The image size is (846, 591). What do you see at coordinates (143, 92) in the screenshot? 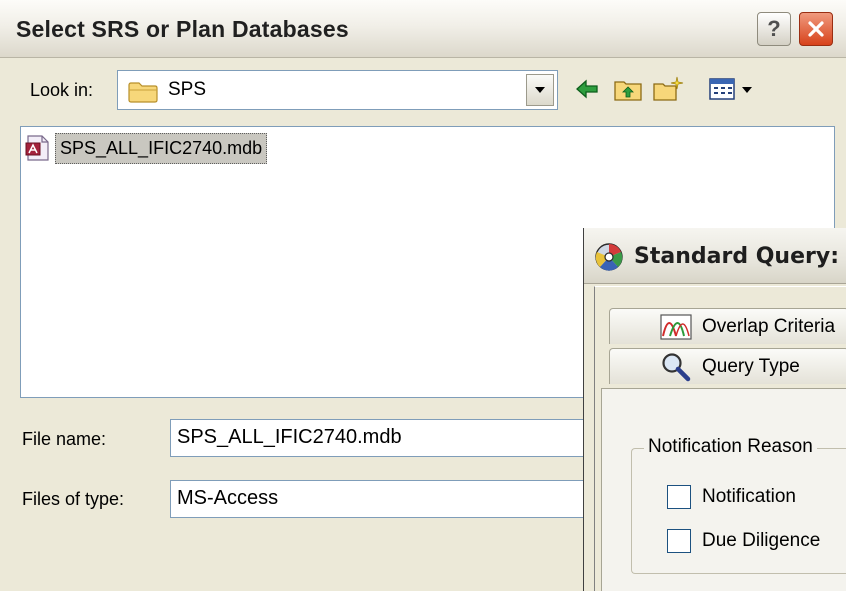
I see `folder-icon` at bounding box center [143, 92].